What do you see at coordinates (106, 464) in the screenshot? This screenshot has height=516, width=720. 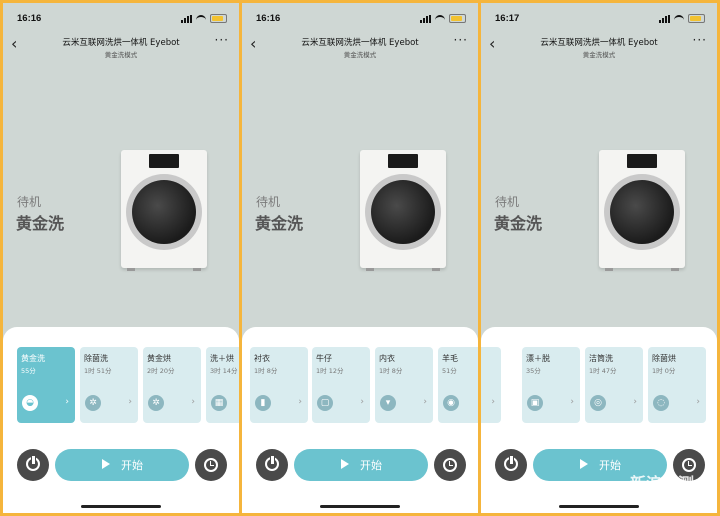 I see `play-icon` at bounding box center [106, 464].